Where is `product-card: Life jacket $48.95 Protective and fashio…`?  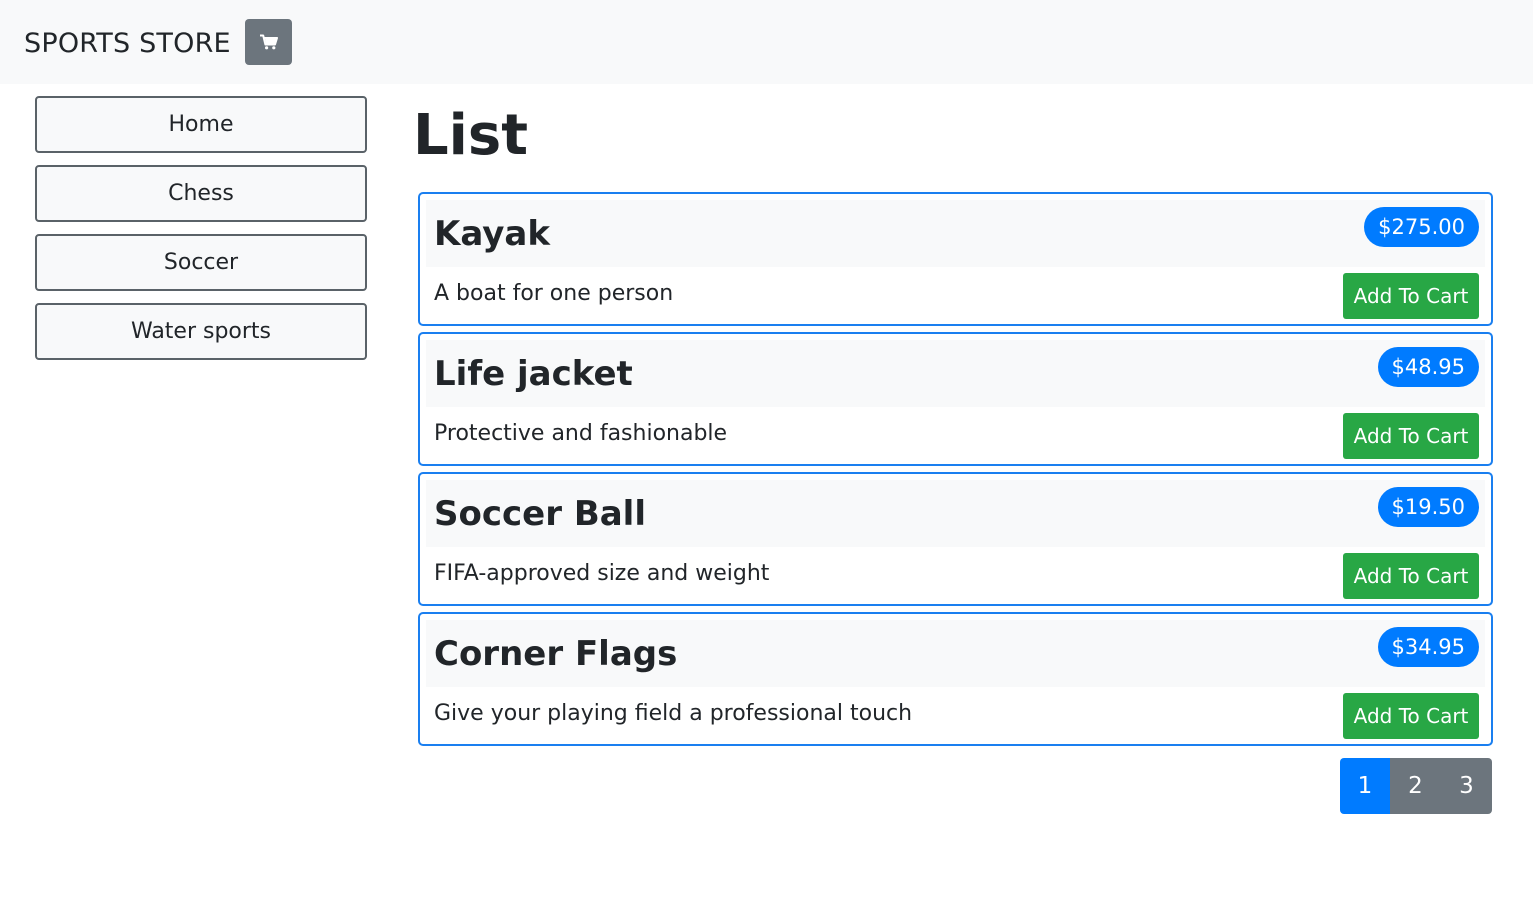
product-card: Life jacket $48.95 Protective and fashio… is located at coordinates (955, 399).